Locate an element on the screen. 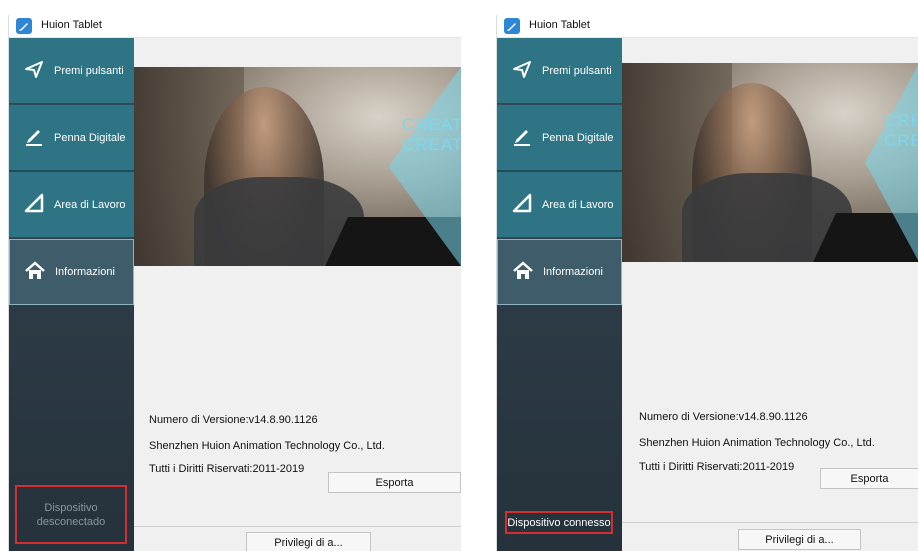  device-status-box: Dispositivo connesso is located at coordinates (559, 522).